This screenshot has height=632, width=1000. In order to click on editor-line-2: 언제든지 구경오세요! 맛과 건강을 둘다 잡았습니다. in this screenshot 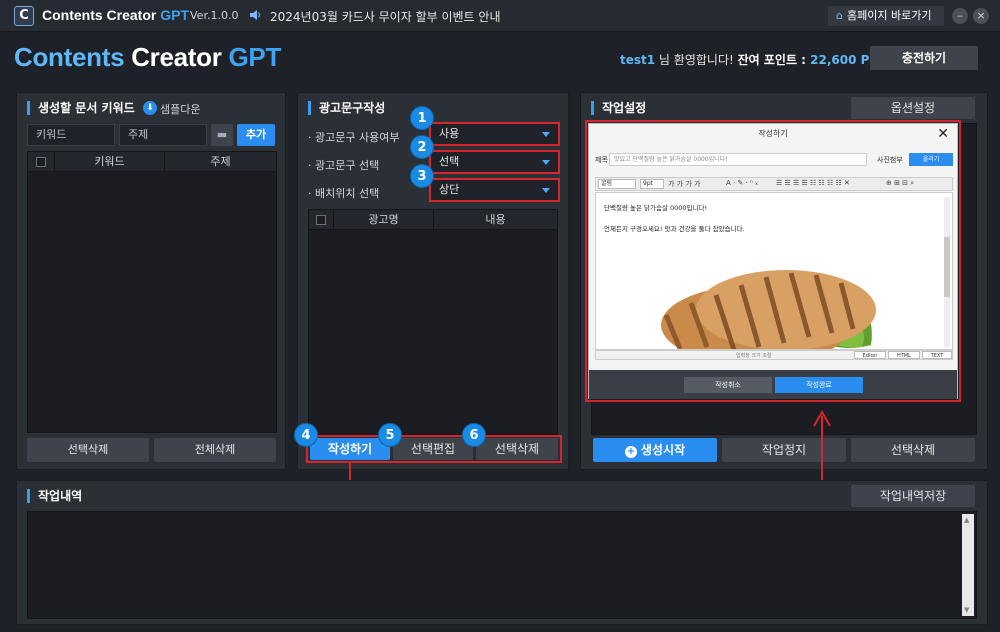, I will do `click(674, 229)`.